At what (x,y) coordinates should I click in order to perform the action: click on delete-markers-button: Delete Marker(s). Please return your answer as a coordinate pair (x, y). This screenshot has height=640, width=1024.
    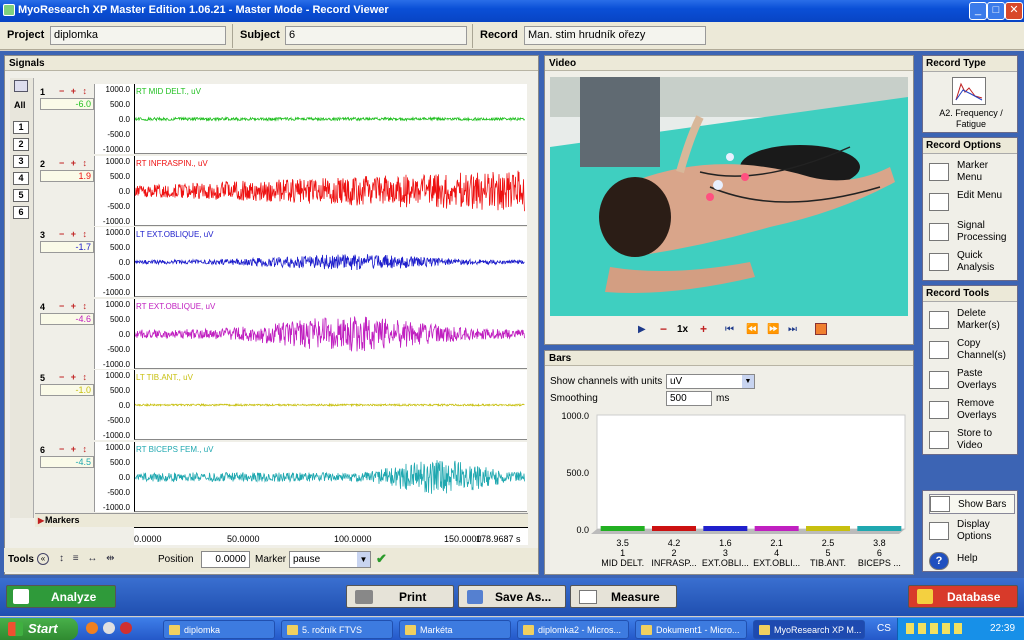
    Looking at the image, I should click on (972, 322).